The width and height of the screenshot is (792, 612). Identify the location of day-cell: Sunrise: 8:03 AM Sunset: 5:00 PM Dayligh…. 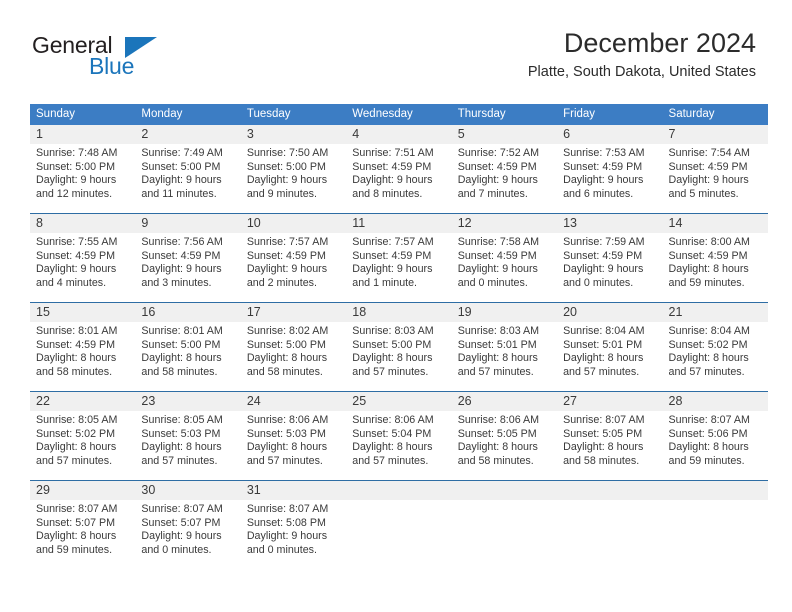
(398, 356).